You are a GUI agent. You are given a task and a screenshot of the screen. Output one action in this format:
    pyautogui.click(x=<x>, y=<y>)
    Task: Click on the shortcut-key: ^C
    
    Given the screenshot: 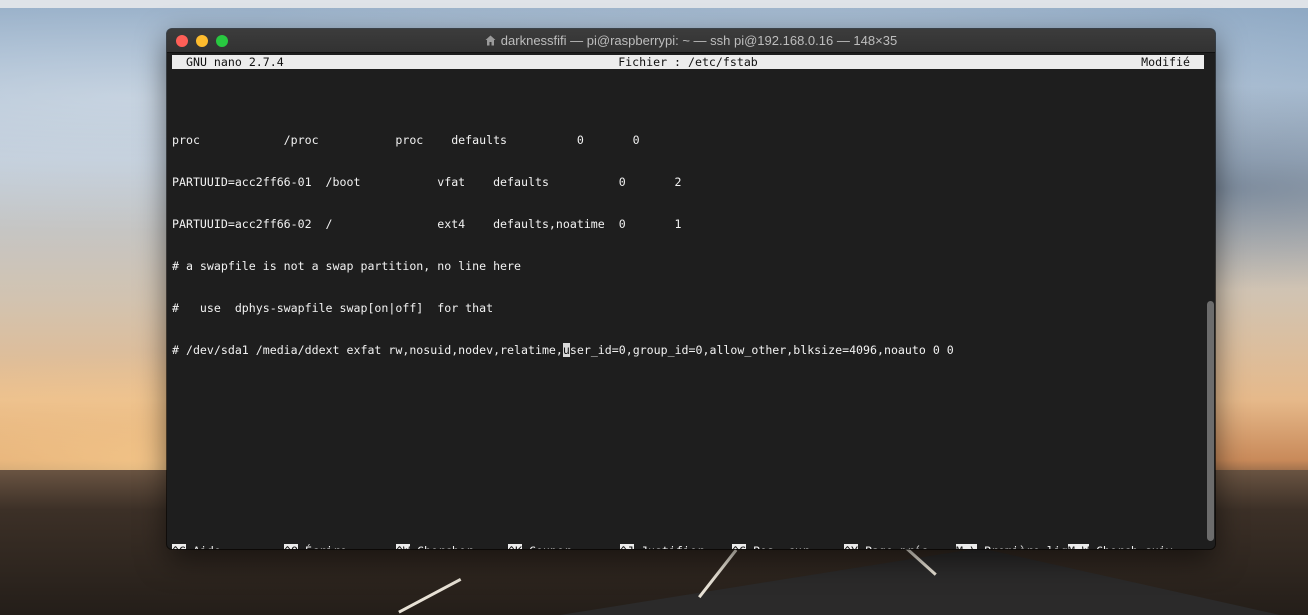 What is the action you would take?
    pyautogui.click(x=739, y=546)
    